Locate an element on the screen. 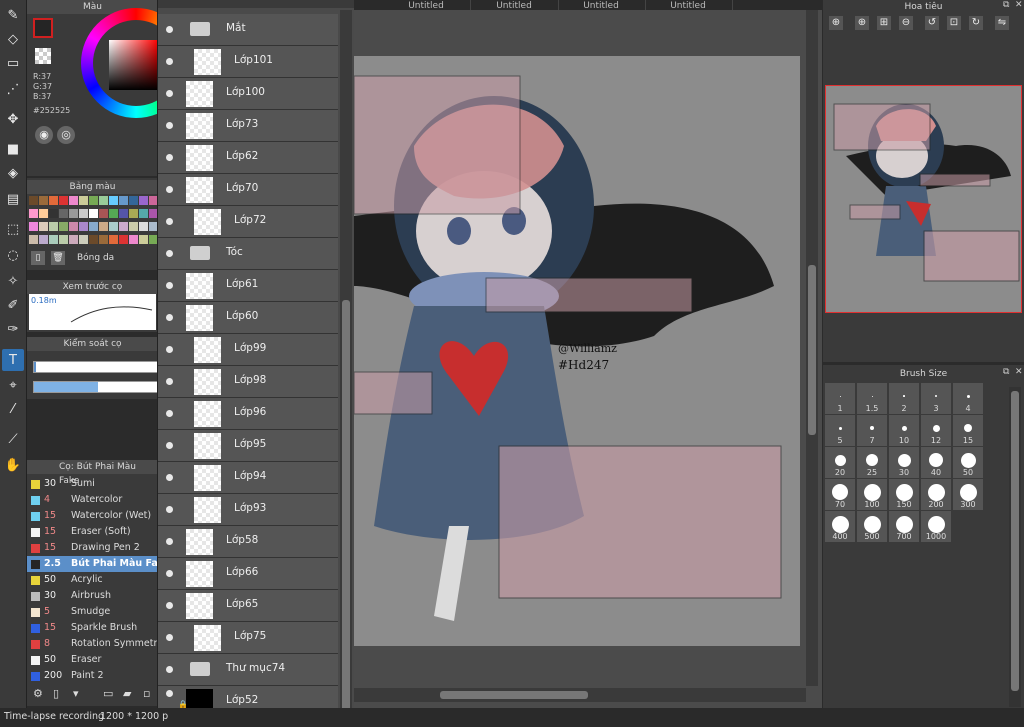 The width and height of the screenshot is (1024, 727). layer-folder-row: Mắt is located at coordinates (248, 30).